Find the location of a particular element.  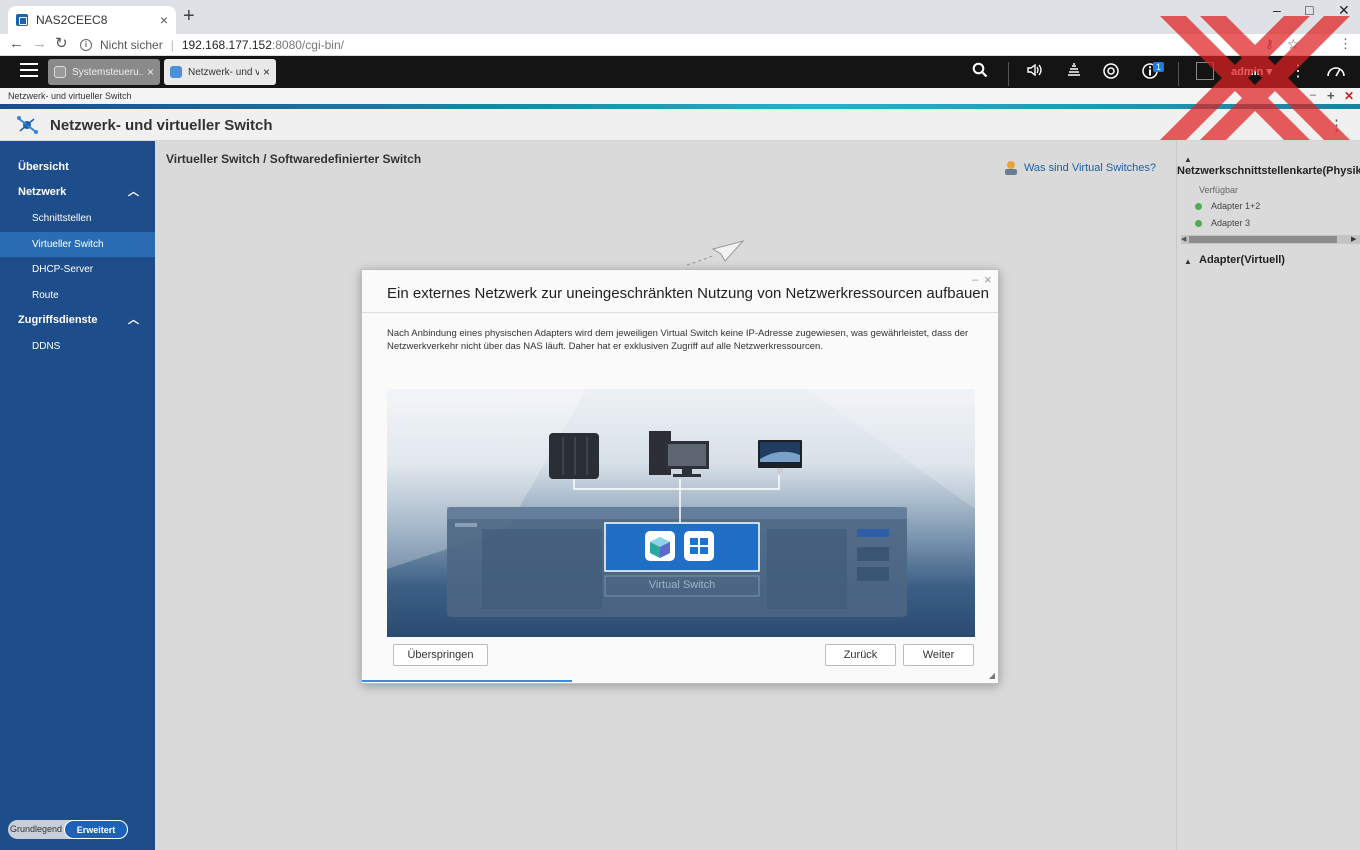

sidebar-item-label: Übersicht is located at coordinates (43, 167).